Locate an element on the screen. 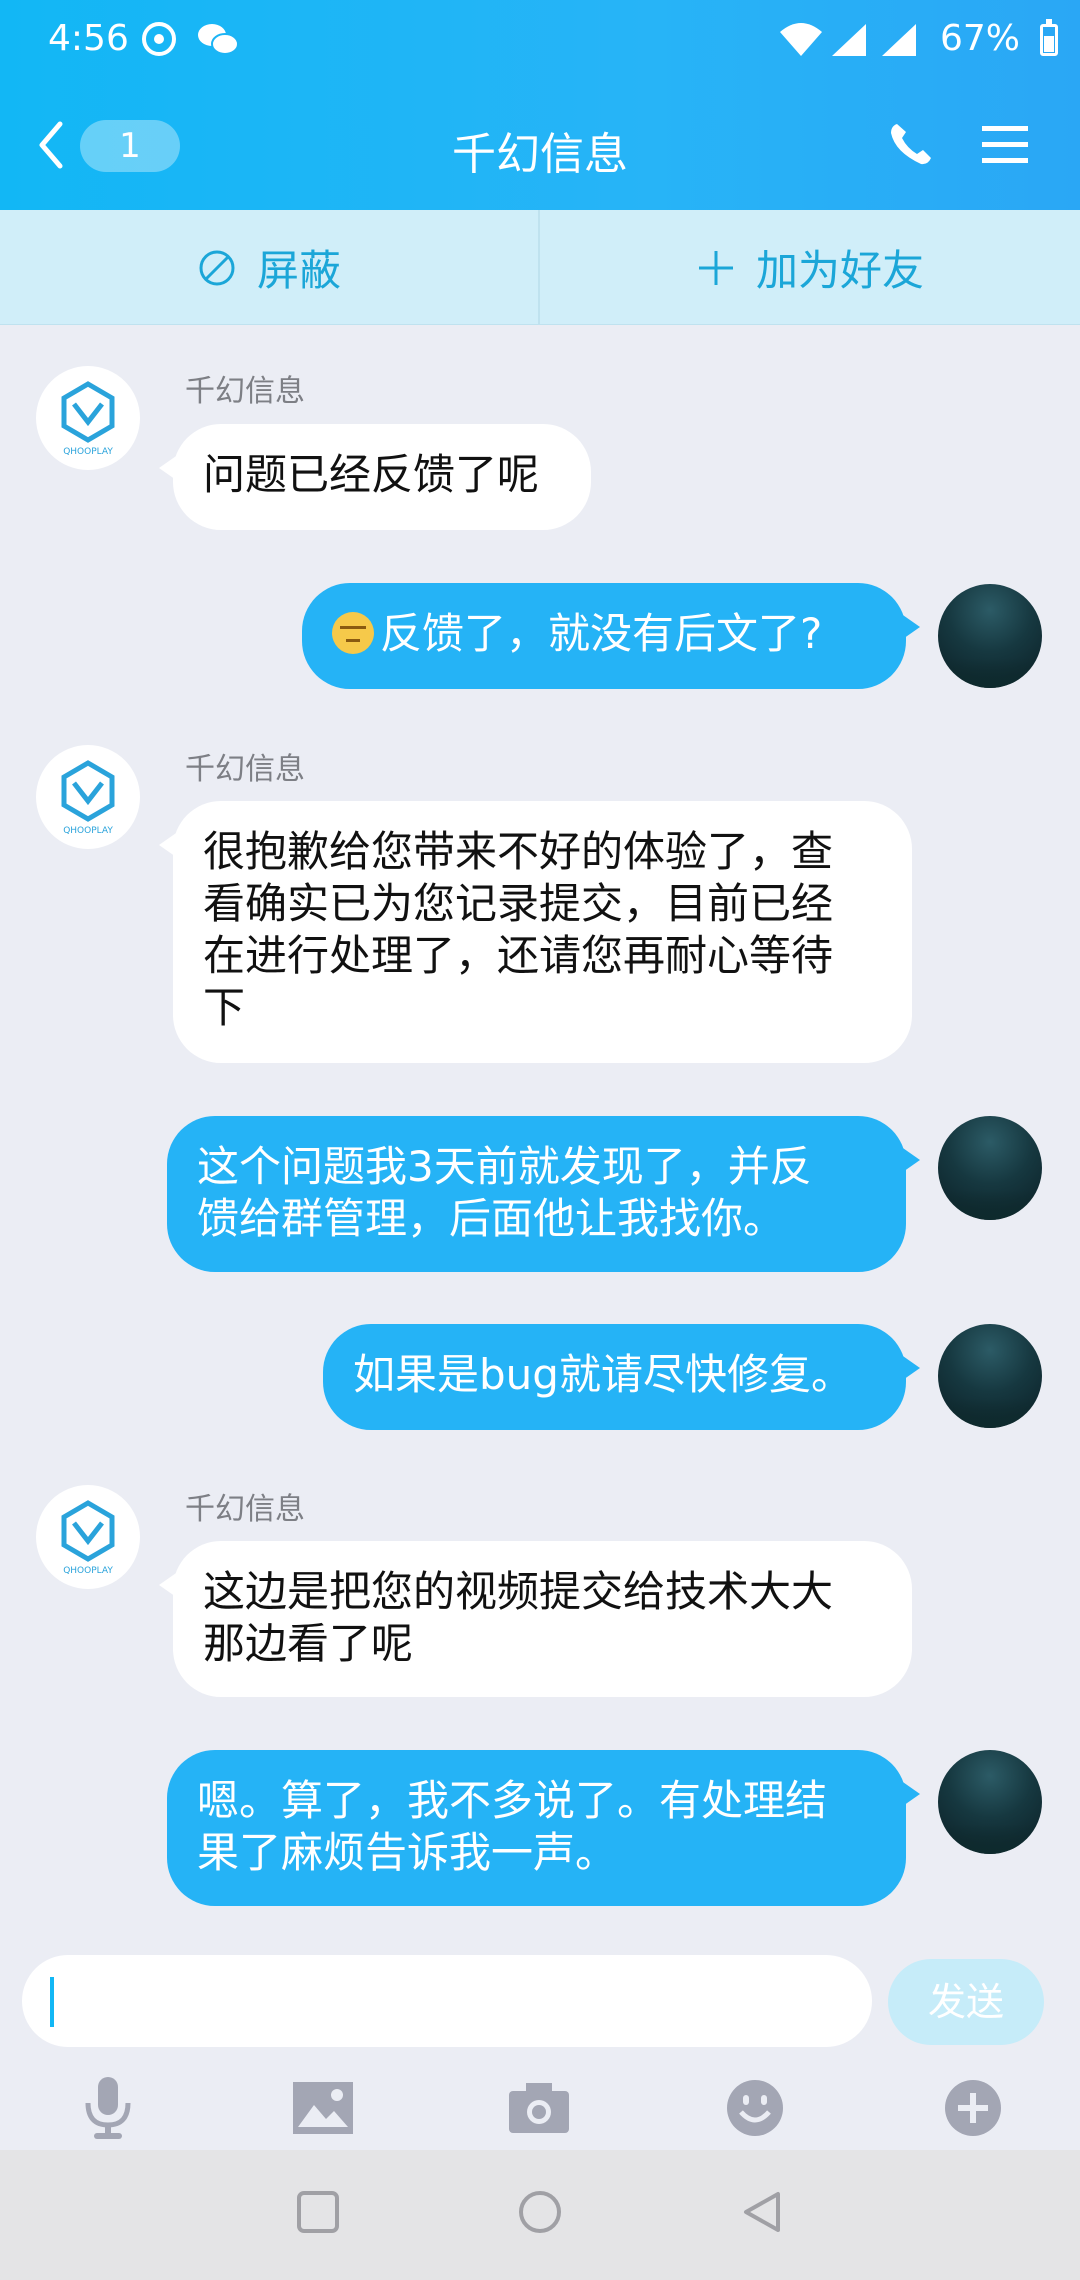  voice-button is located at coordinates (108, 2108).